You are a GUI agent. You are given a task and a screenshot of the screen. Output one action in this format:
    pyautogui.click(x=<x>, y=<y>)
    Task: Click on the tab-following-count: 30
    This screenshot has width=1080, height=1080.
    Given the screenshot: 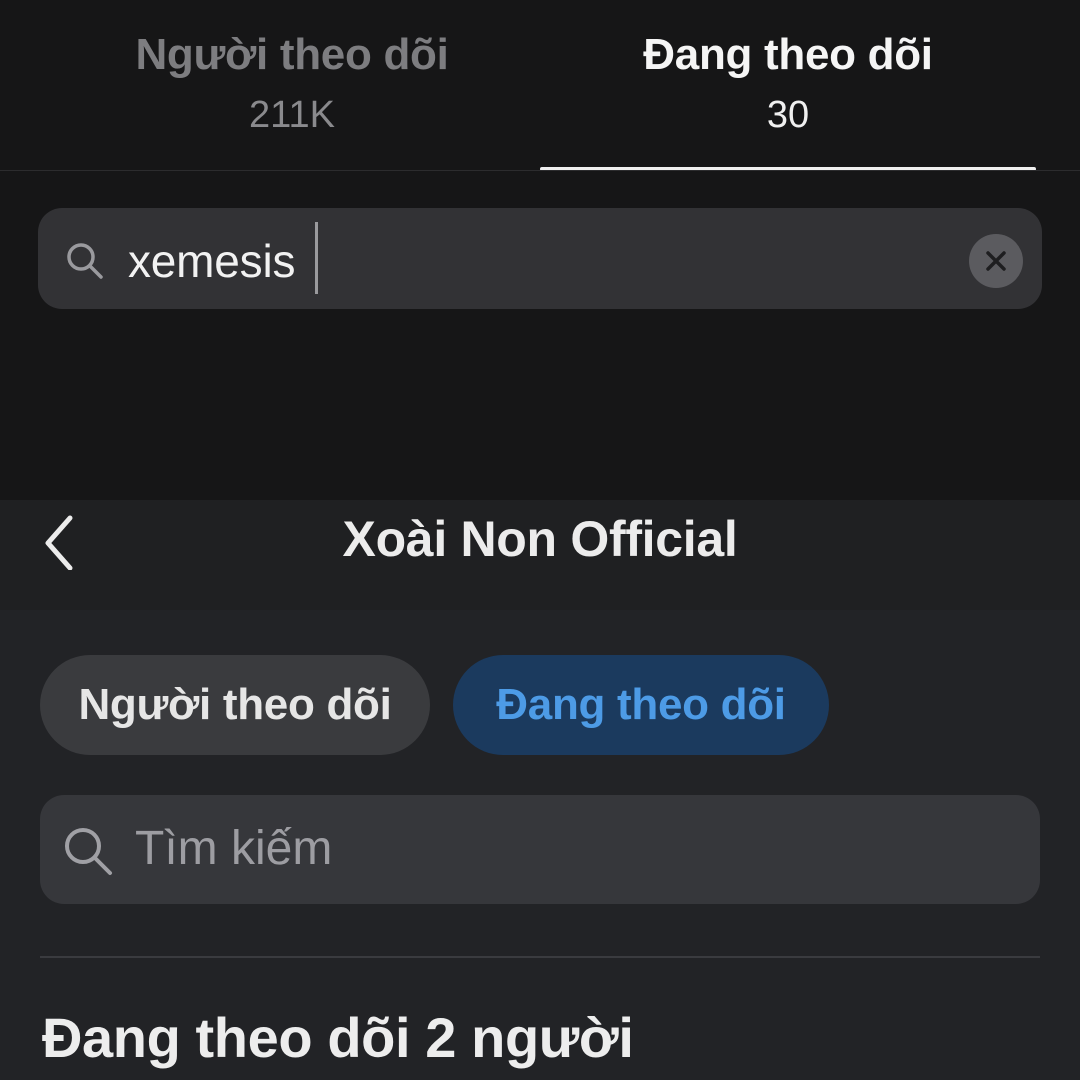 What is the action you would take?
    pyautogui.click(x=788, y=115)
    